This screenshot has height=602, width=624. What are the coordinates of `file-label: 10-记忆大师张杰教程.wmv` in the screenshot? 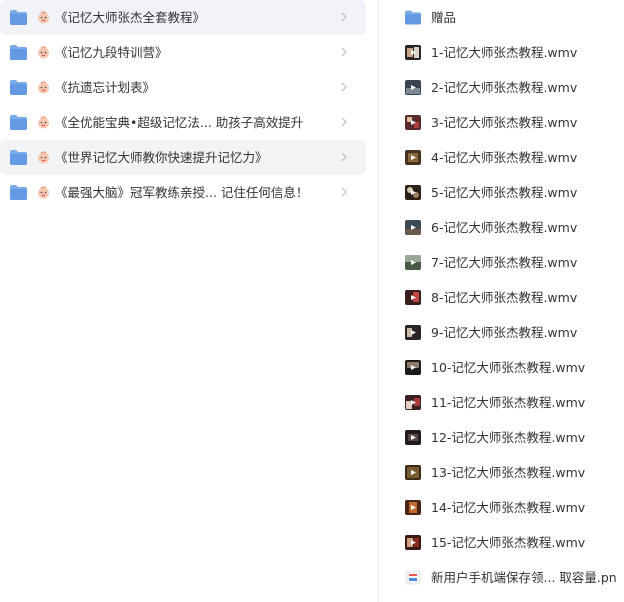 It's located at (508, 367).